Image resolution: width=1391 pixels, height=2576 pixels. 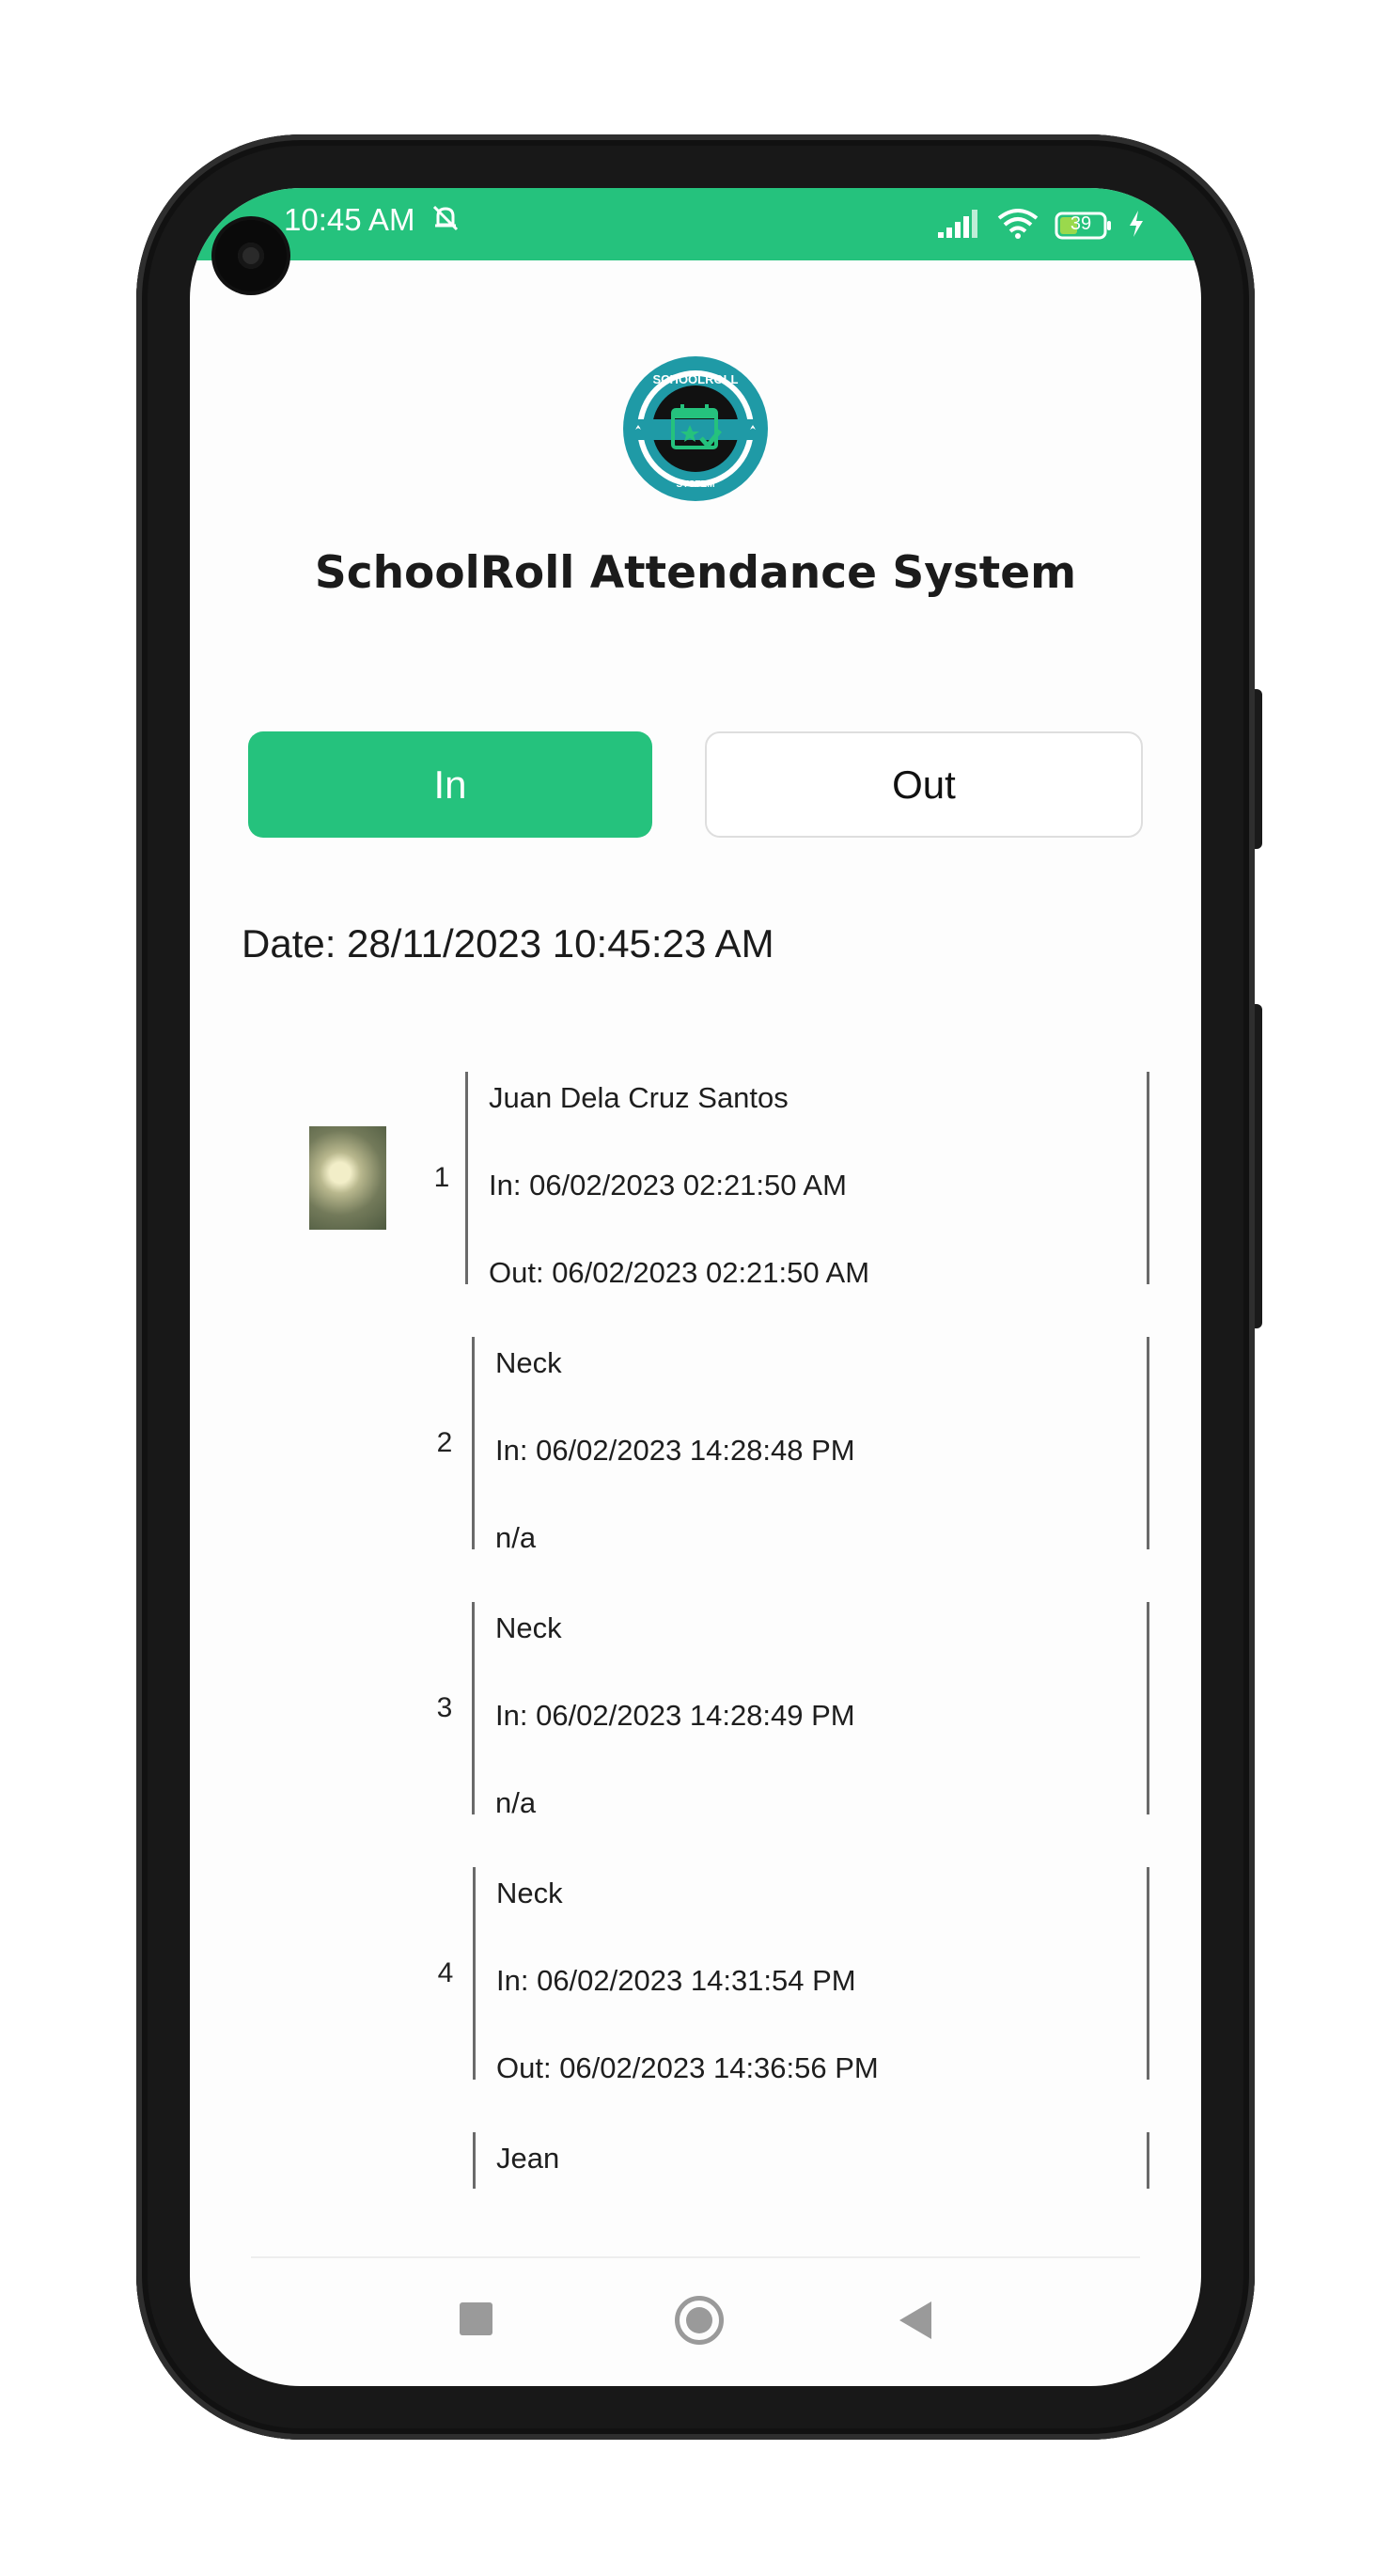 What do you see at coordinates (696, 429) in the screenshot?
I see `app-logo: SCHOOLROLL SYSTEM` at bounding box center [696, 429].